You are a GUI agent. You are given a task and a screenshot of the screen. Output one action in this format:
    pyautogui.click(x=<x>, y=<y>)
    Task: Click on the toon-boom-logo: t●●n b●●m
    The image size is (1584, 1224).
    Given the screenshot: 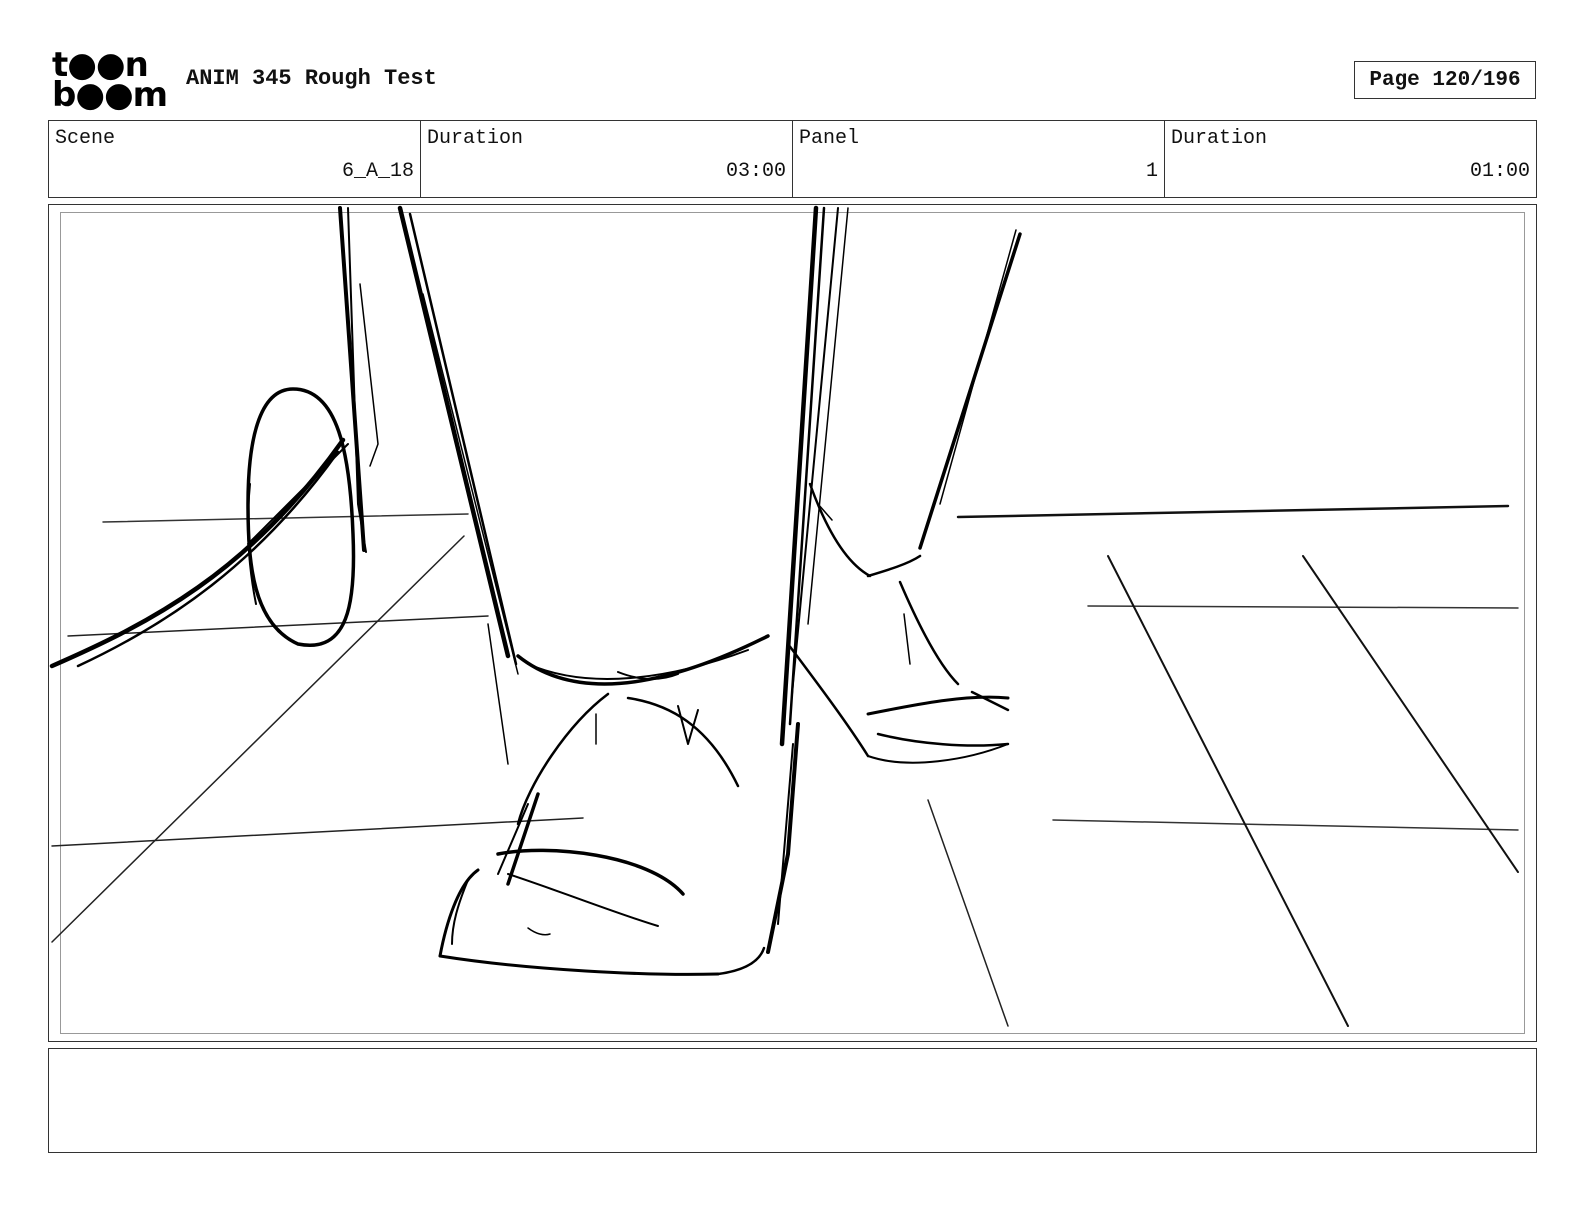 What is the action you would take?
    pyautogui.click(x=110, y=81)
    